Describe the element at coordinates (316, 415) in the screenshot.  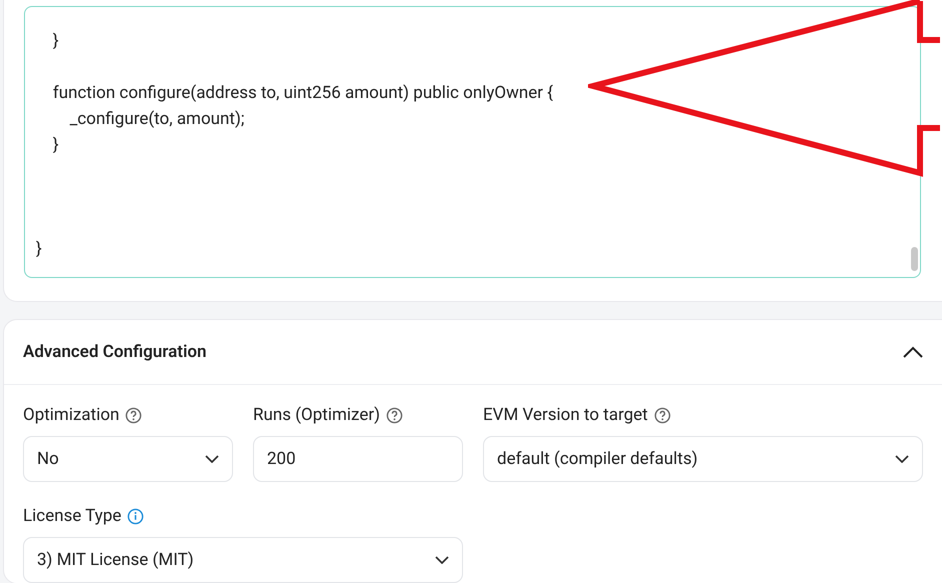
I see `field-label: Runs (Optimizer)` at that location.